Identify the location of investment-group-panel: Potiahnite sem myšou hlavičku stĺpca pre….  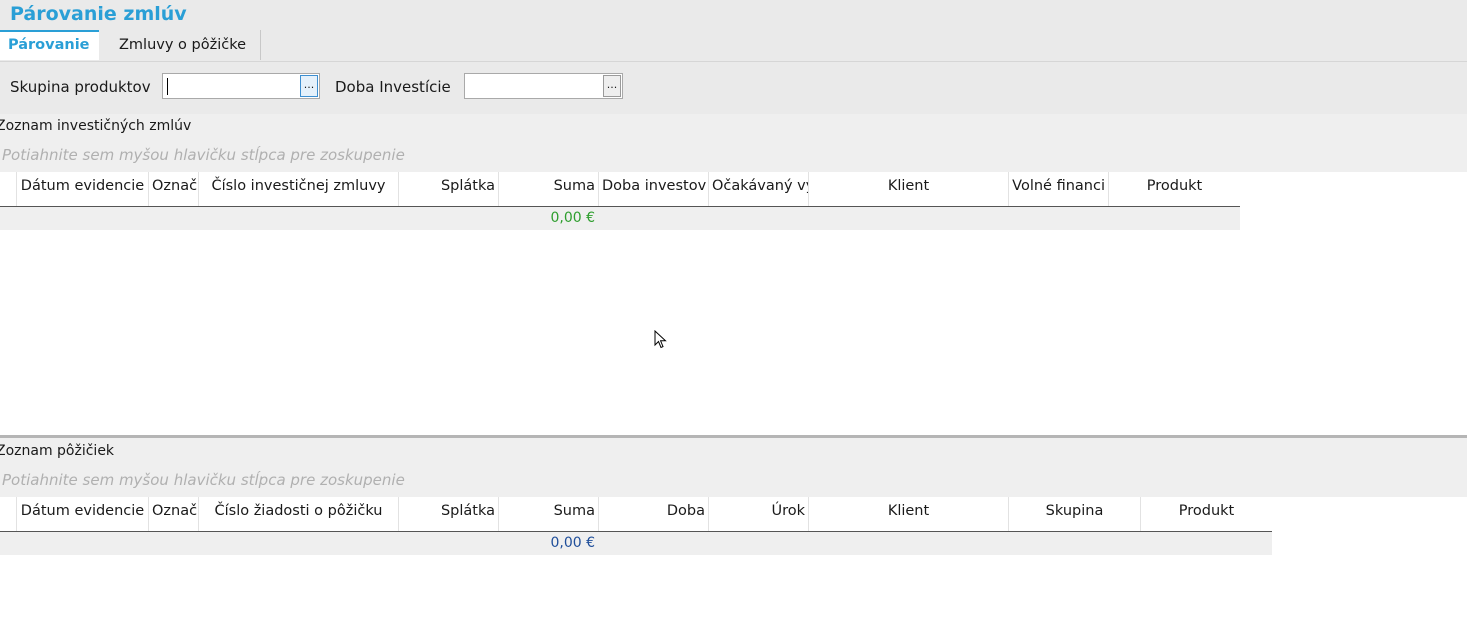
(203, 155).